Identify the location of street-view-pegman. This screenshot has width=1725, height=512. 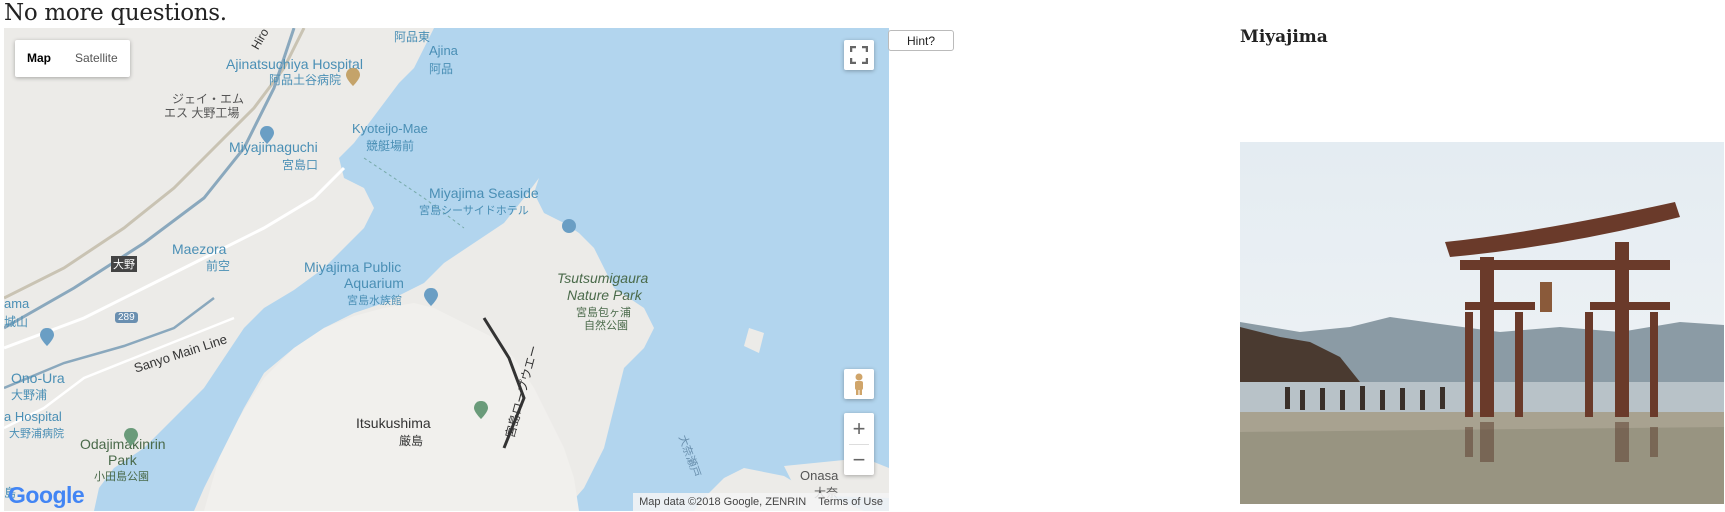
(859, 384).